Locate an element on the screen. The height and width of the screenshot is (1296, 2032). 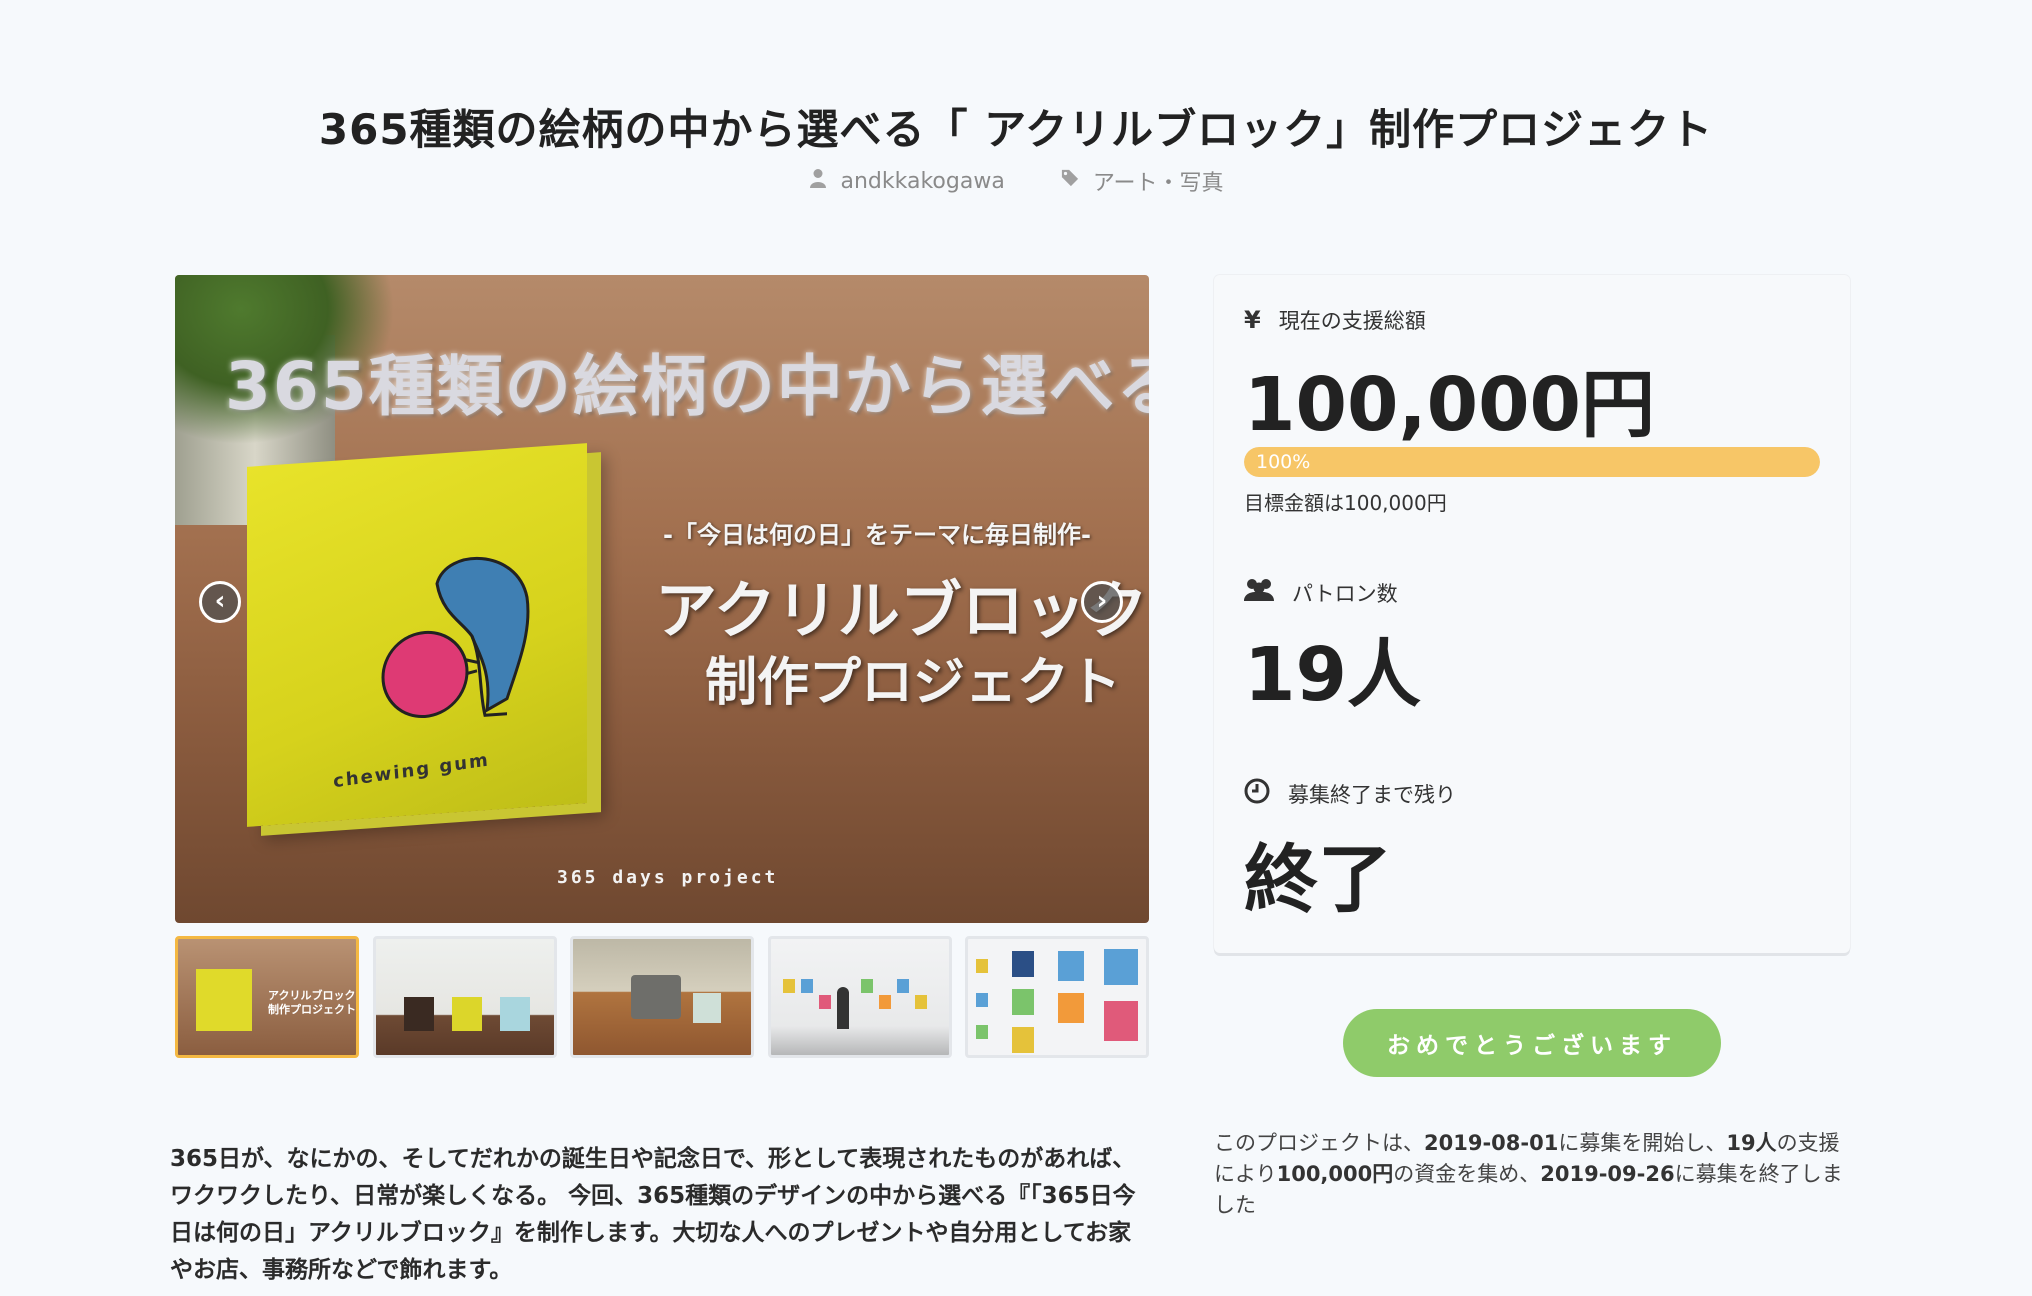
congratulations-button: おめでとうございます is located at coordinates (1532, 1043).